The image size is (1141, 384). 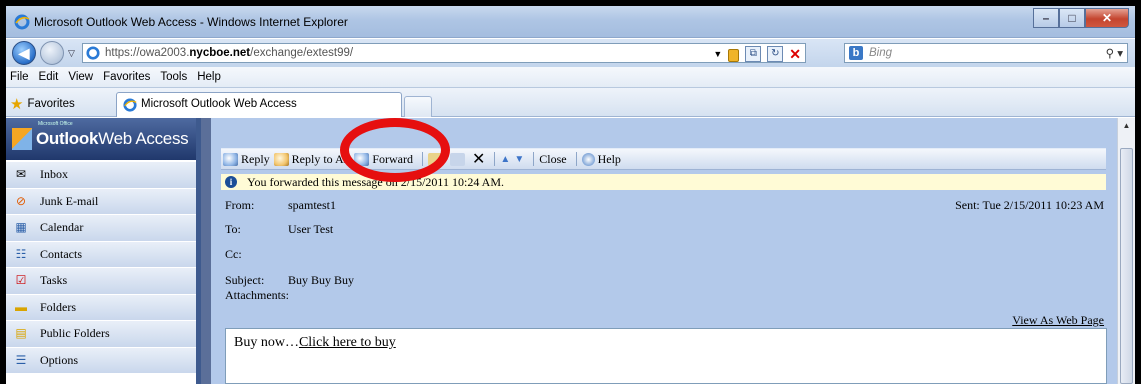 I want to click on reply-all-icon, so click(x=281, y=159).